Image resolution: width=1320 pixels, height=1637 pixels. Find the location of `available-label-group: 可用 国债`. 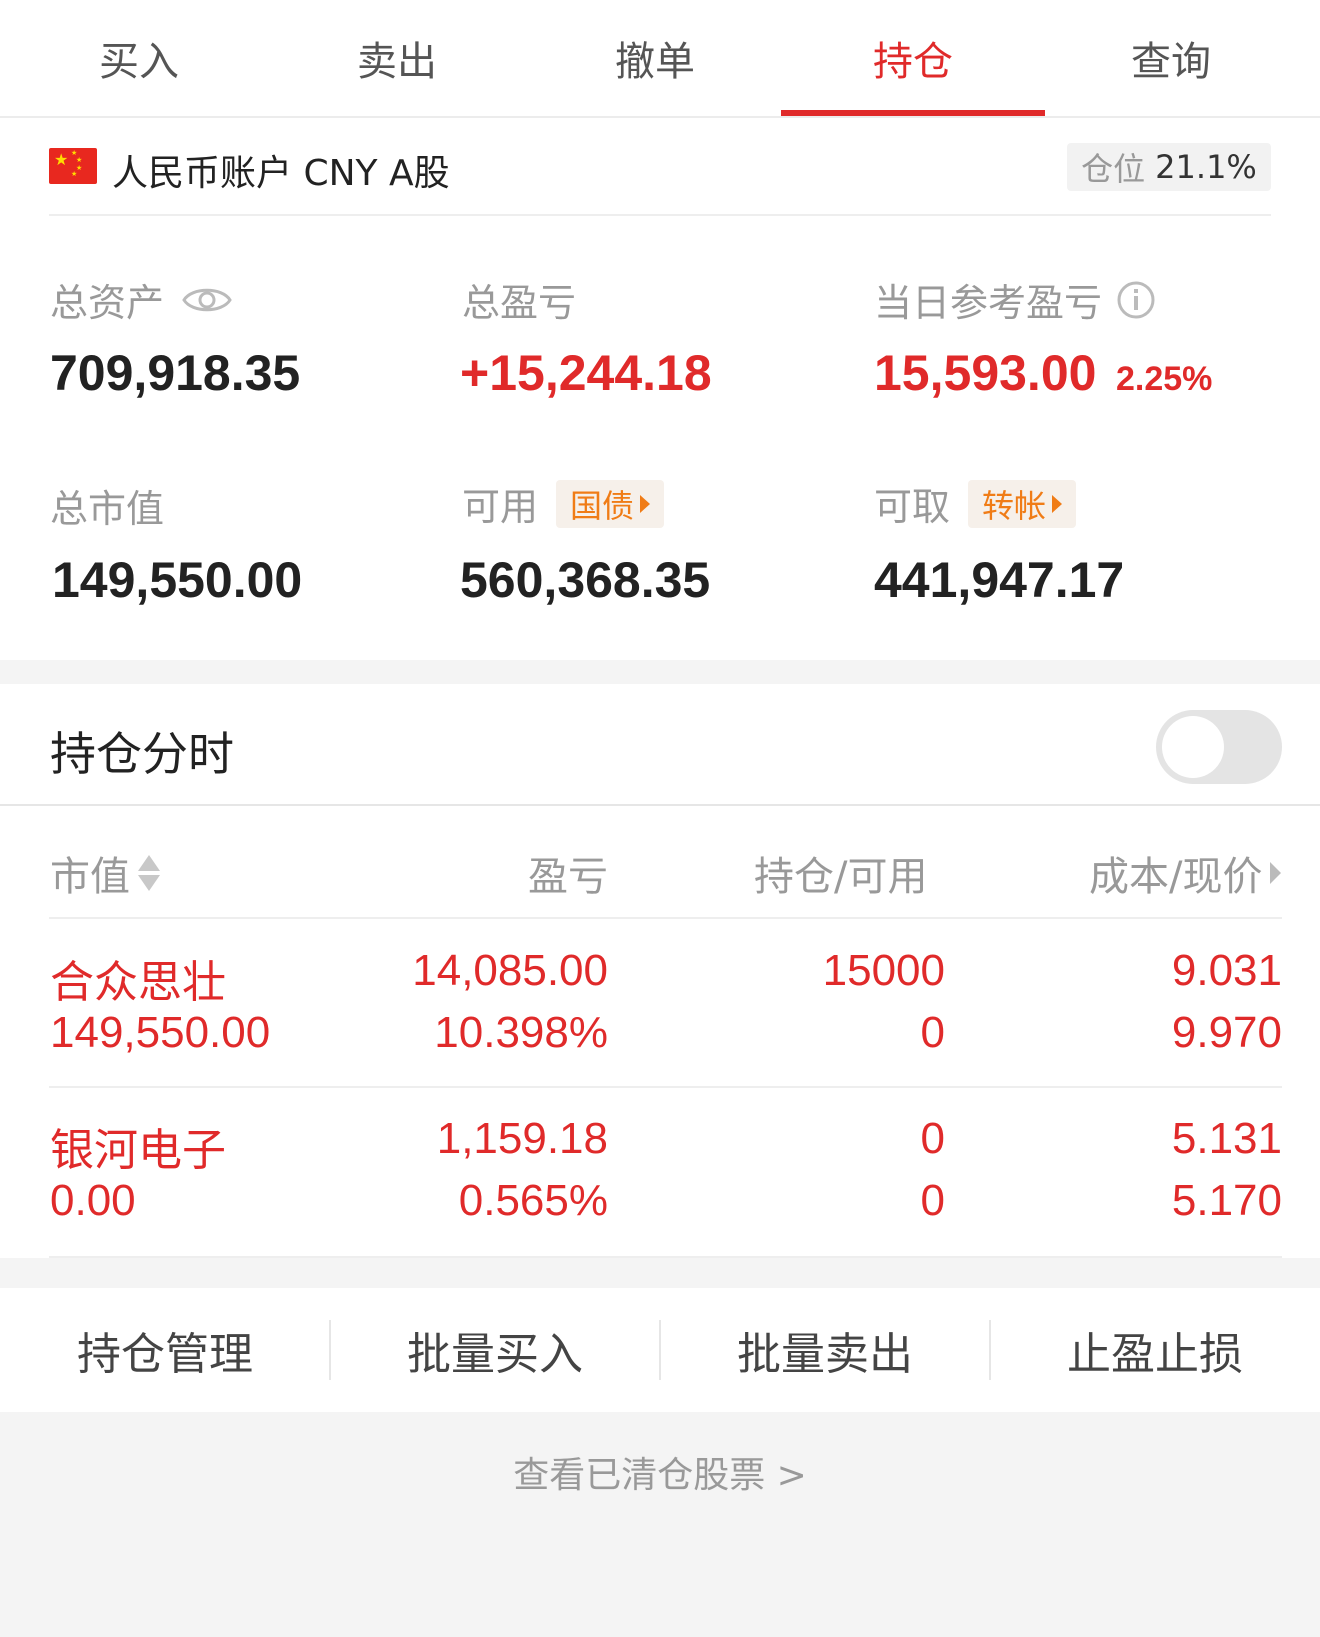

available-label-group: 可用 国债 is located at coordinates (563, 503).